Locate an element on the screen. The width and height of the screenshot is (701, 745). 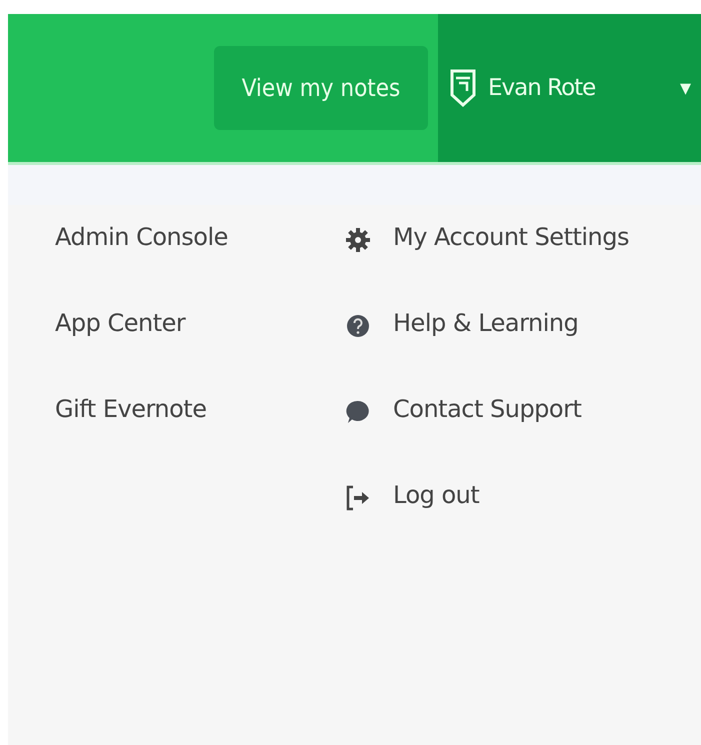
logout-icon is located at coordinates (358, 498).